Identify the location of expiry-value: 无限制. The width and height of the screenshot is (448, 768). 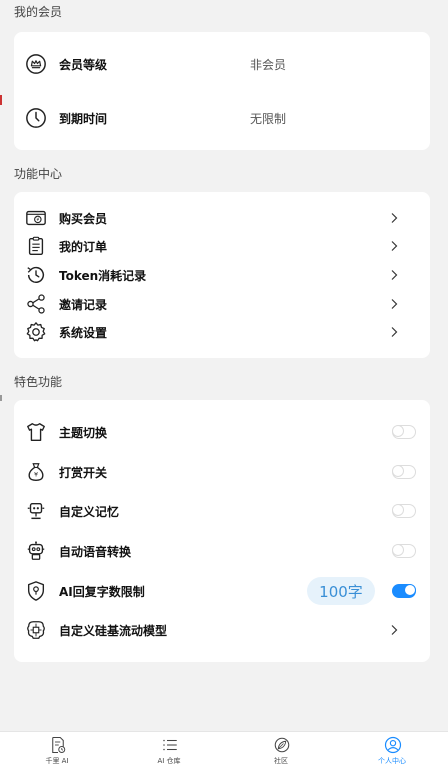
(268, 118).